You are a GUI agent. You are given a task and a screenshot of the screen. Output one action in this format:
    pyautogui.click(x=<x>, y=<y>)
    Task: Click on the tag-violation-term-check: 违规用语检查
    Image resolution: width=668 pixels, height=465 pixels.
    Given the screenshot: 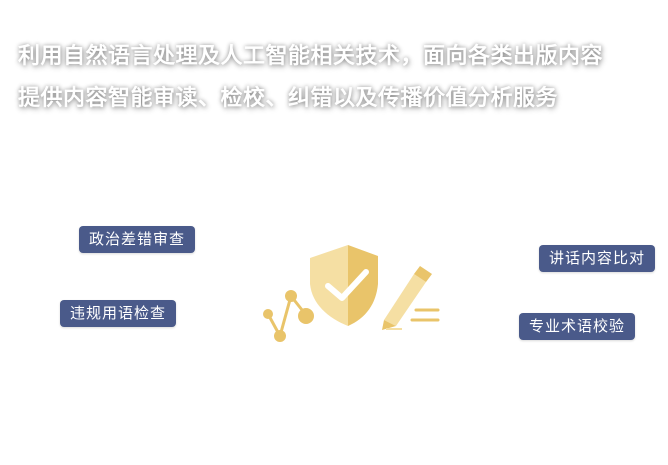 What is the action you would take?
    pyautogui.click(x=118, y=313)
    